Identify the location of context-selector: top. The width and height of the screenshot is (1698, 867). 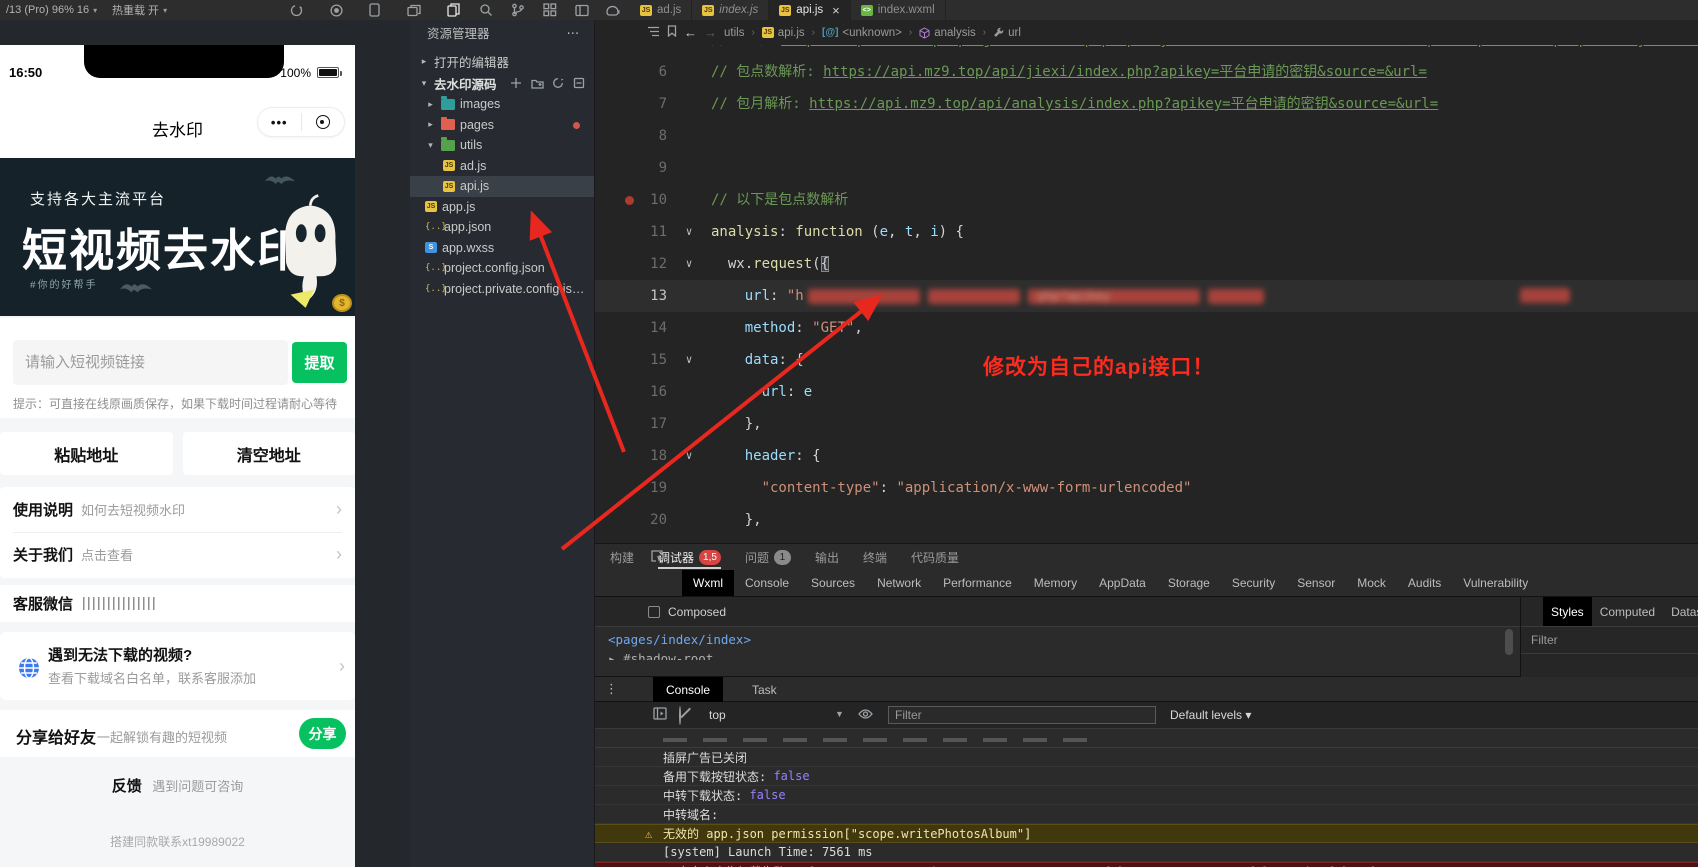
(717, 715).